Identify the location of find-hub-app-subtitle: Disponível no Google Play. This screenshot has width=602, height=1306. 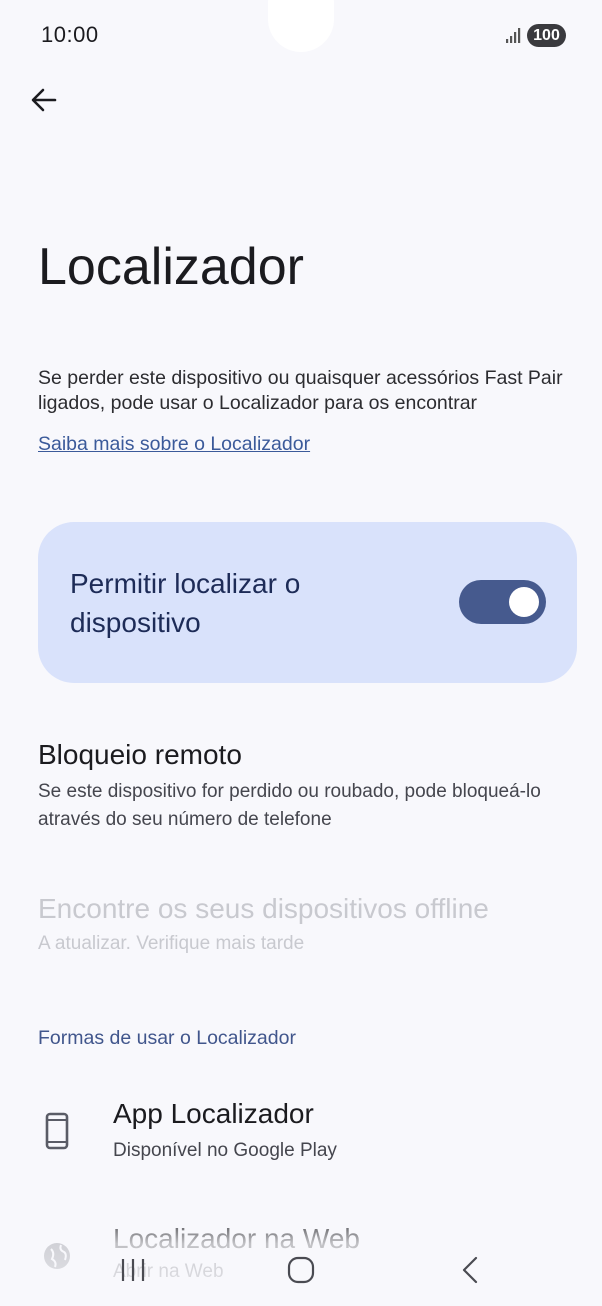
(225, 1150).